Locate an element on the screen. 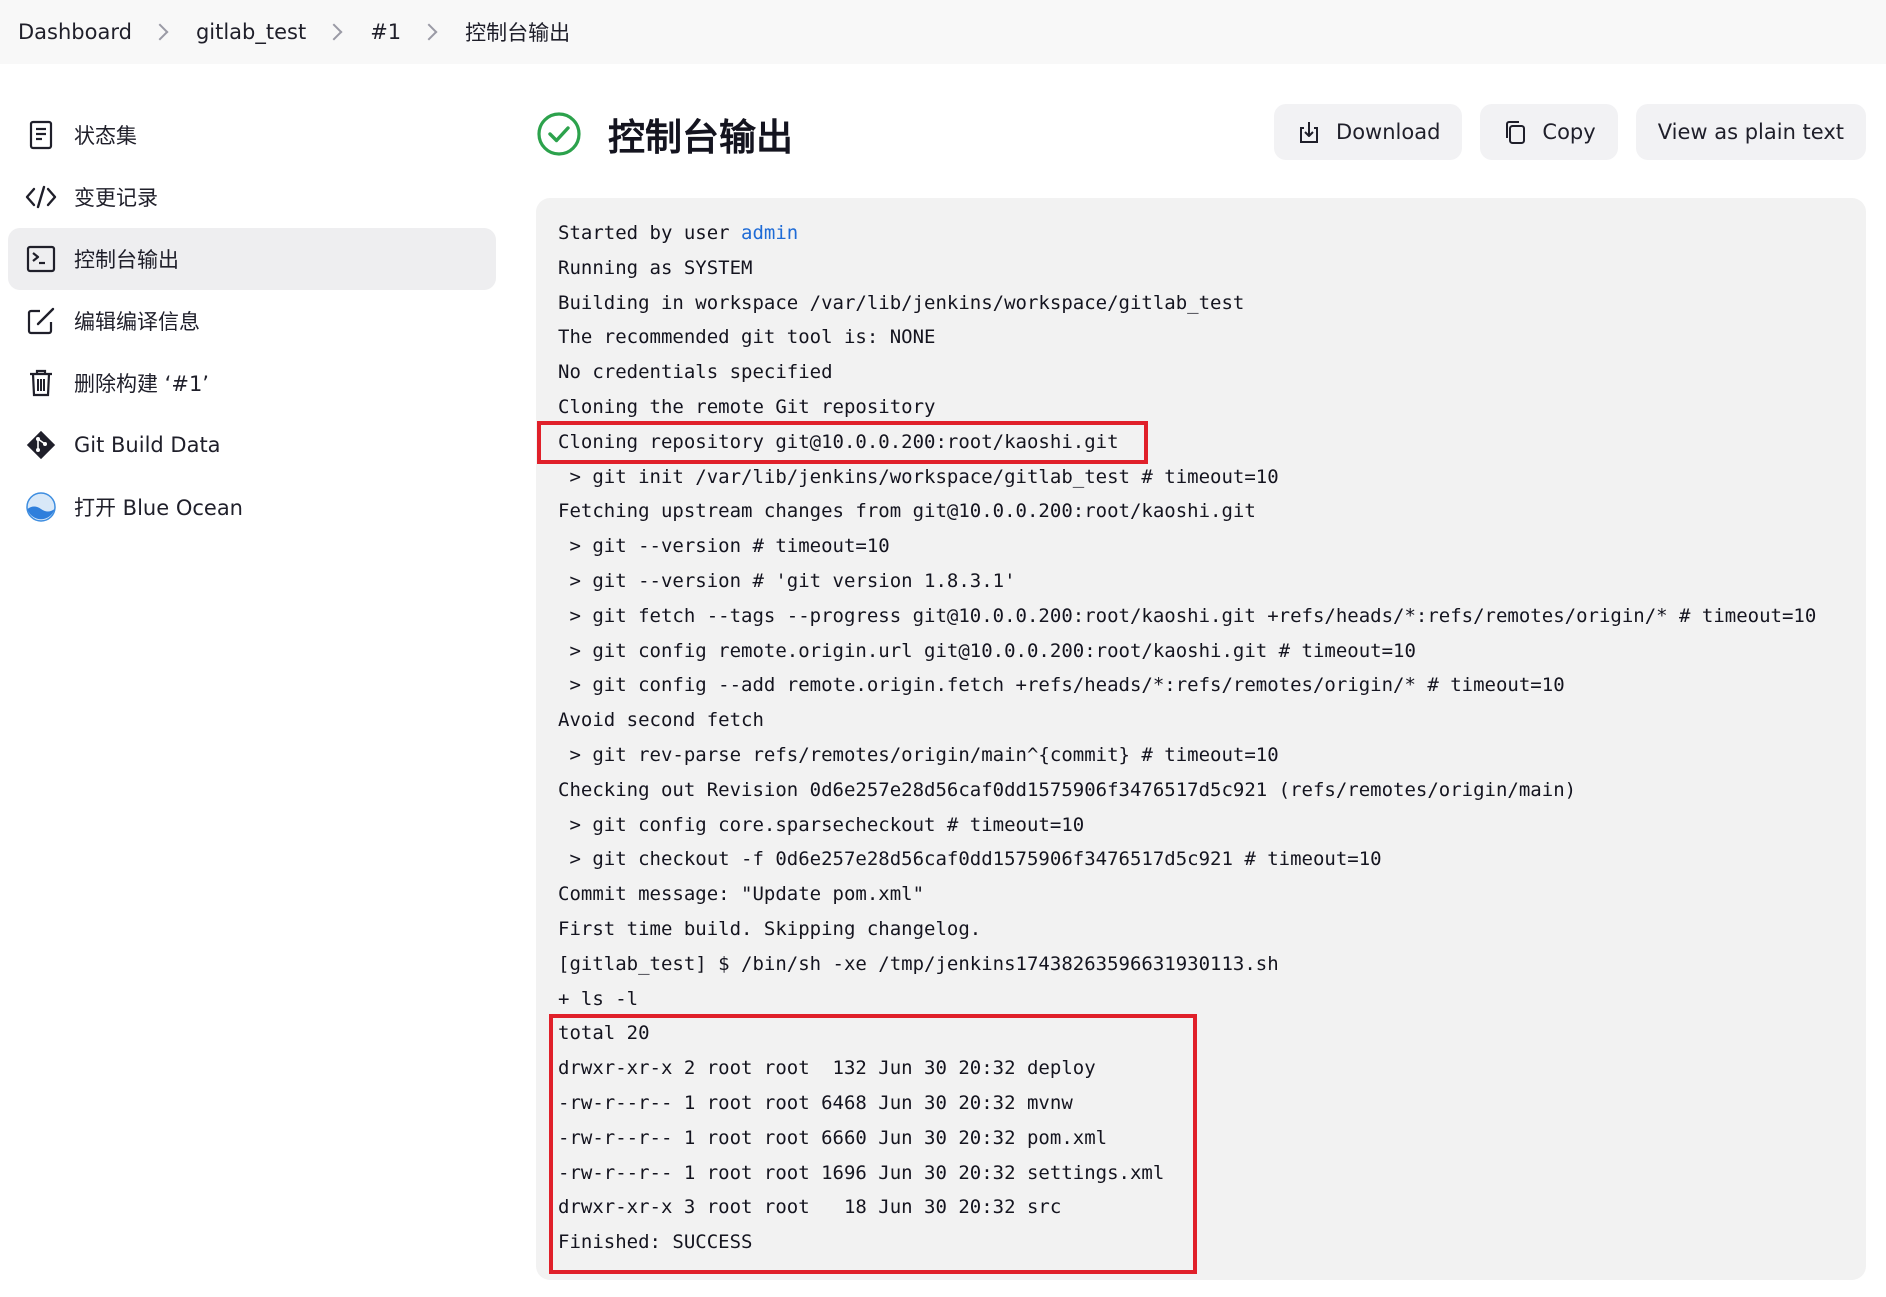 The image size is (1886, 1297). sidebar-item-git-build-data: Git Build Data is located at coordinates (252, 445).